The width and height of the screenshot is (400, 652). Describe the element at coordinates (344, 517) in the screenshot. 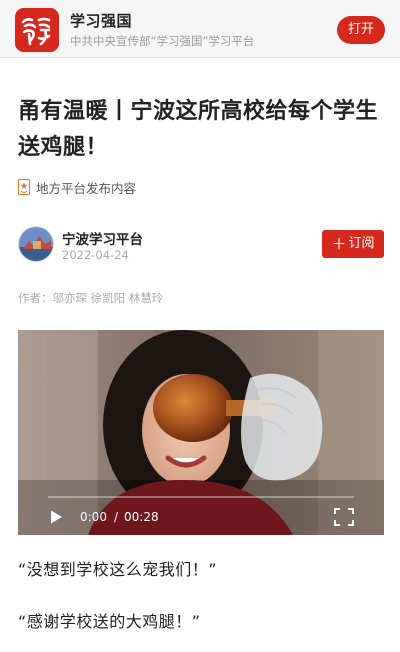

I see `fullscreen-icon` at that location.